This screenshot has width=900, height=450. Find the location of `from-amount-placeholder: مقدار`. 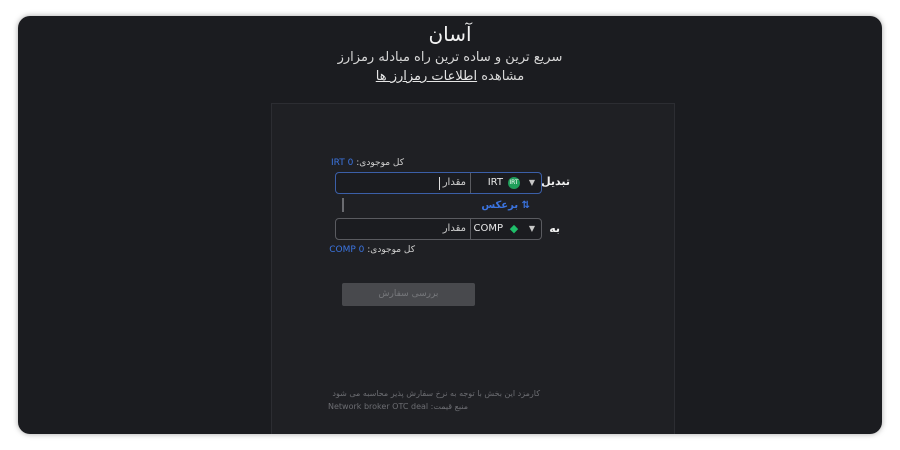

from-amount-placeholder: مقدار is located at coordinates (454, 182).